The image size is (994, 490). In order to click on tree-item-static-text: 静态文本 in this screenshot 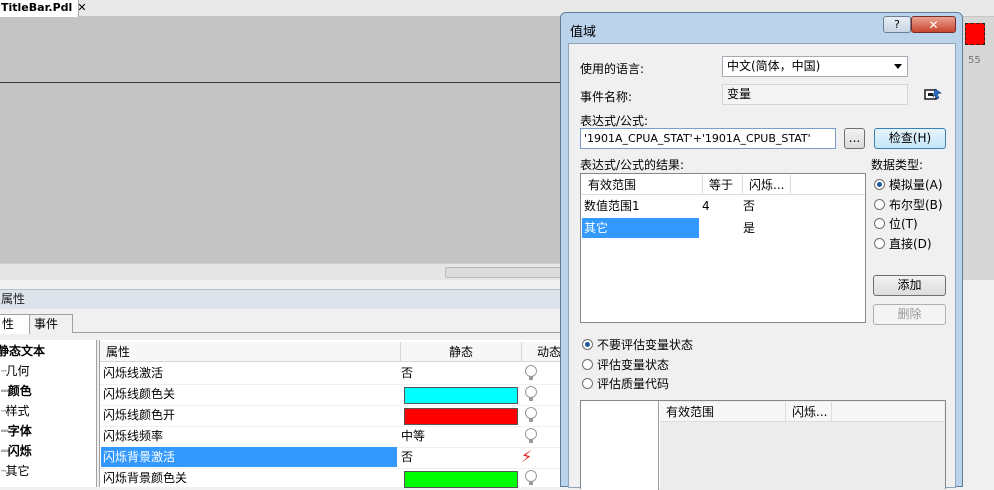, I will do `click(22, 350)`.